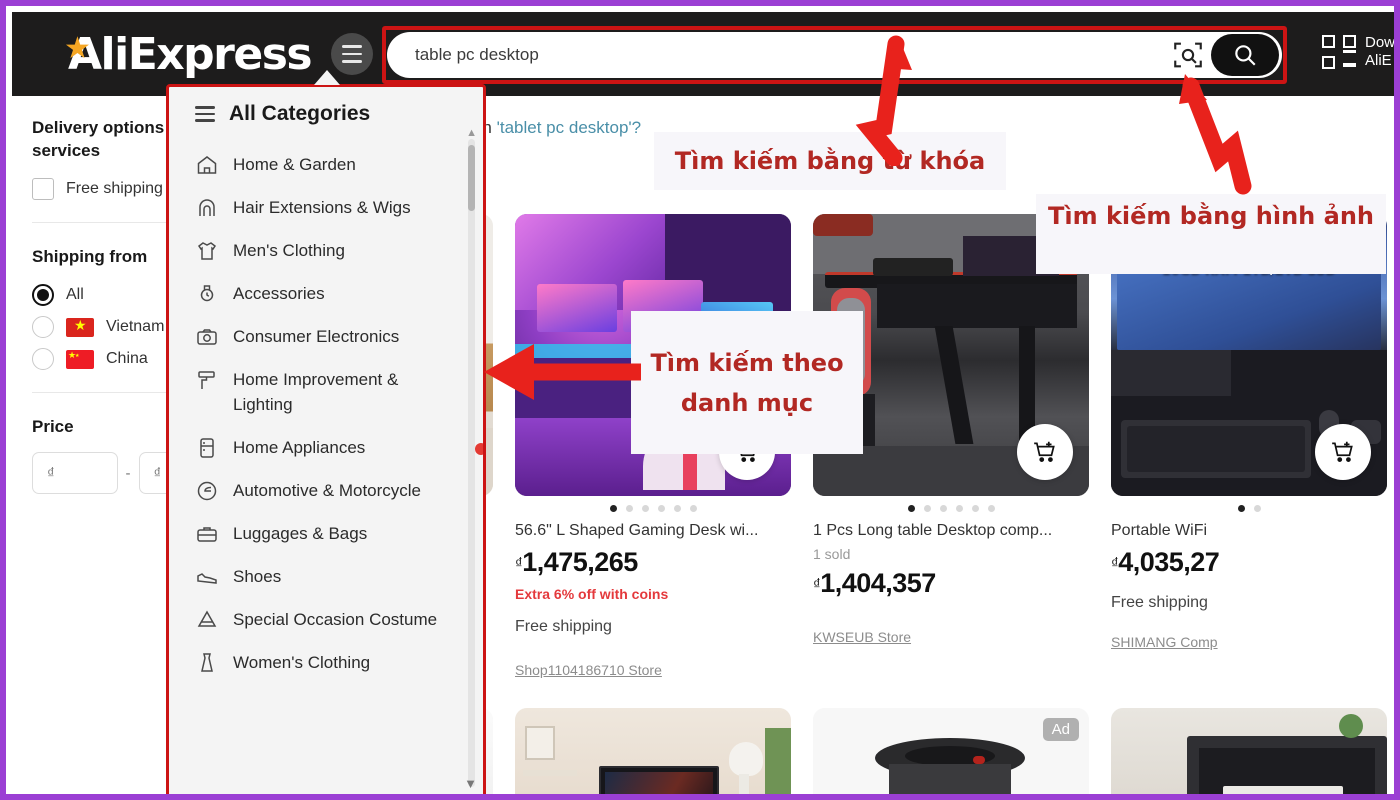 The height and width of the screenshot is (800, 1400). I want to click on scroll-up-arrow-icon: ▲, so click(471, 133).